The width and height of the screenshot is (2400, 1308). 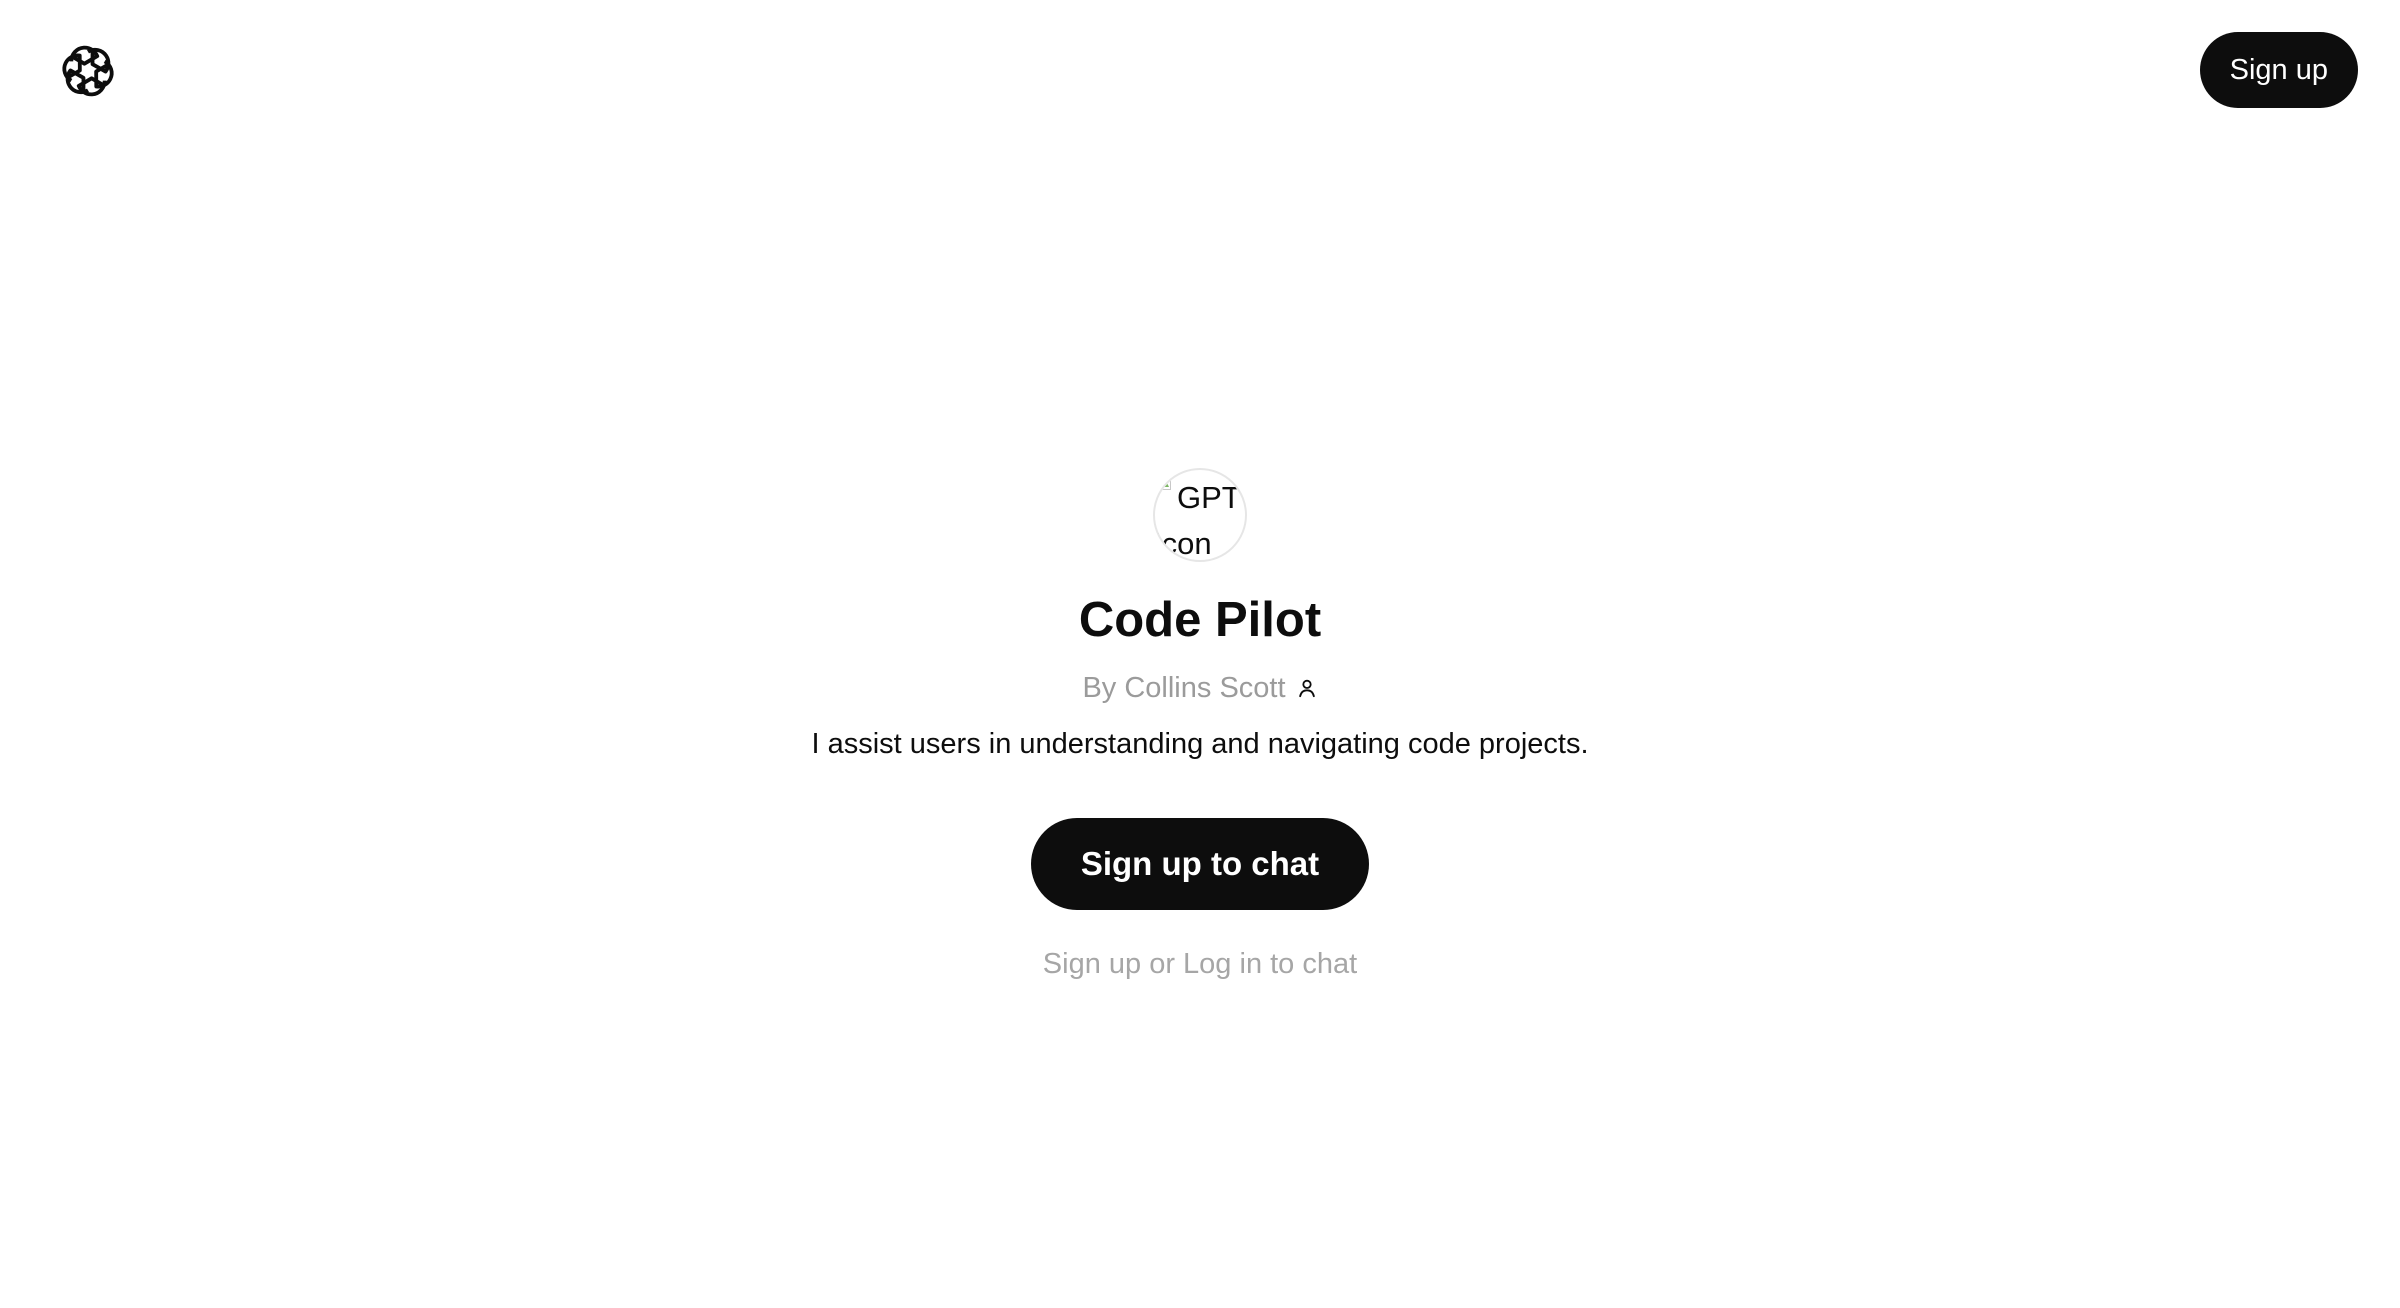 What do you see at coordinates (1197, 520) in the screenshot?
I see `gpt-avatar-alt-text: GPT Icon` at bounding box center [1197, 520].